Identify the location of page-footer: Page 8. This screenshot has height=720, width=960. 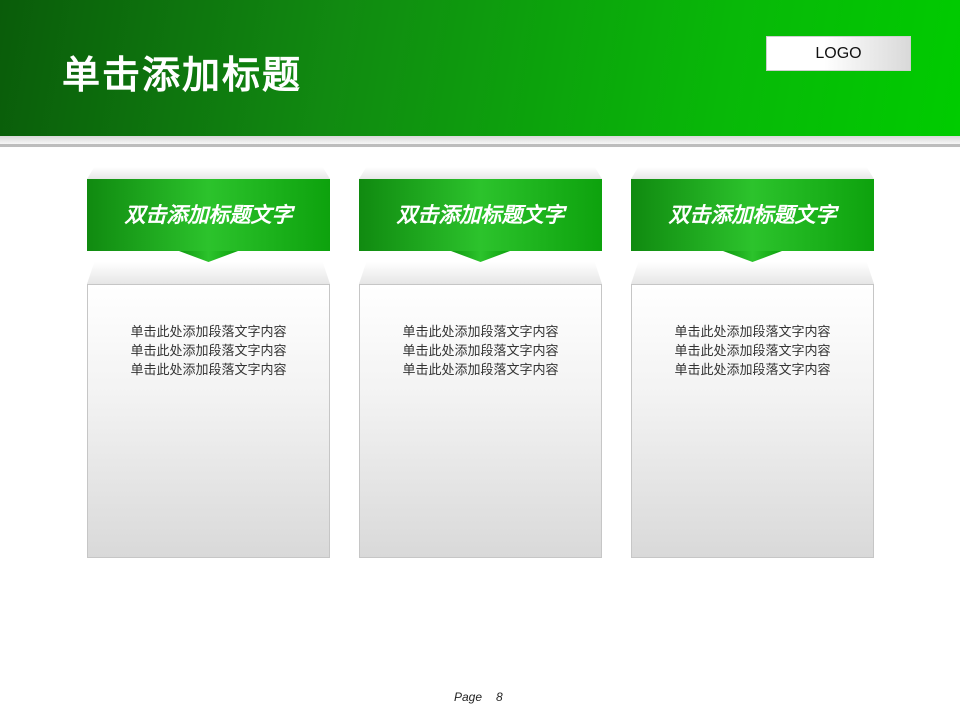
(485, 697).